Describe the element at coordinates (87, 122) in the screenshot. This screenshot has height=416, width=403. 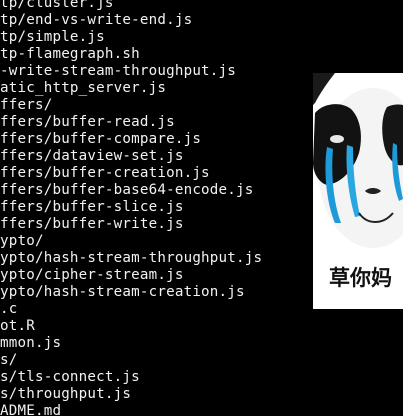
I see `file-line: ffers/buffer-read.js` at that location.